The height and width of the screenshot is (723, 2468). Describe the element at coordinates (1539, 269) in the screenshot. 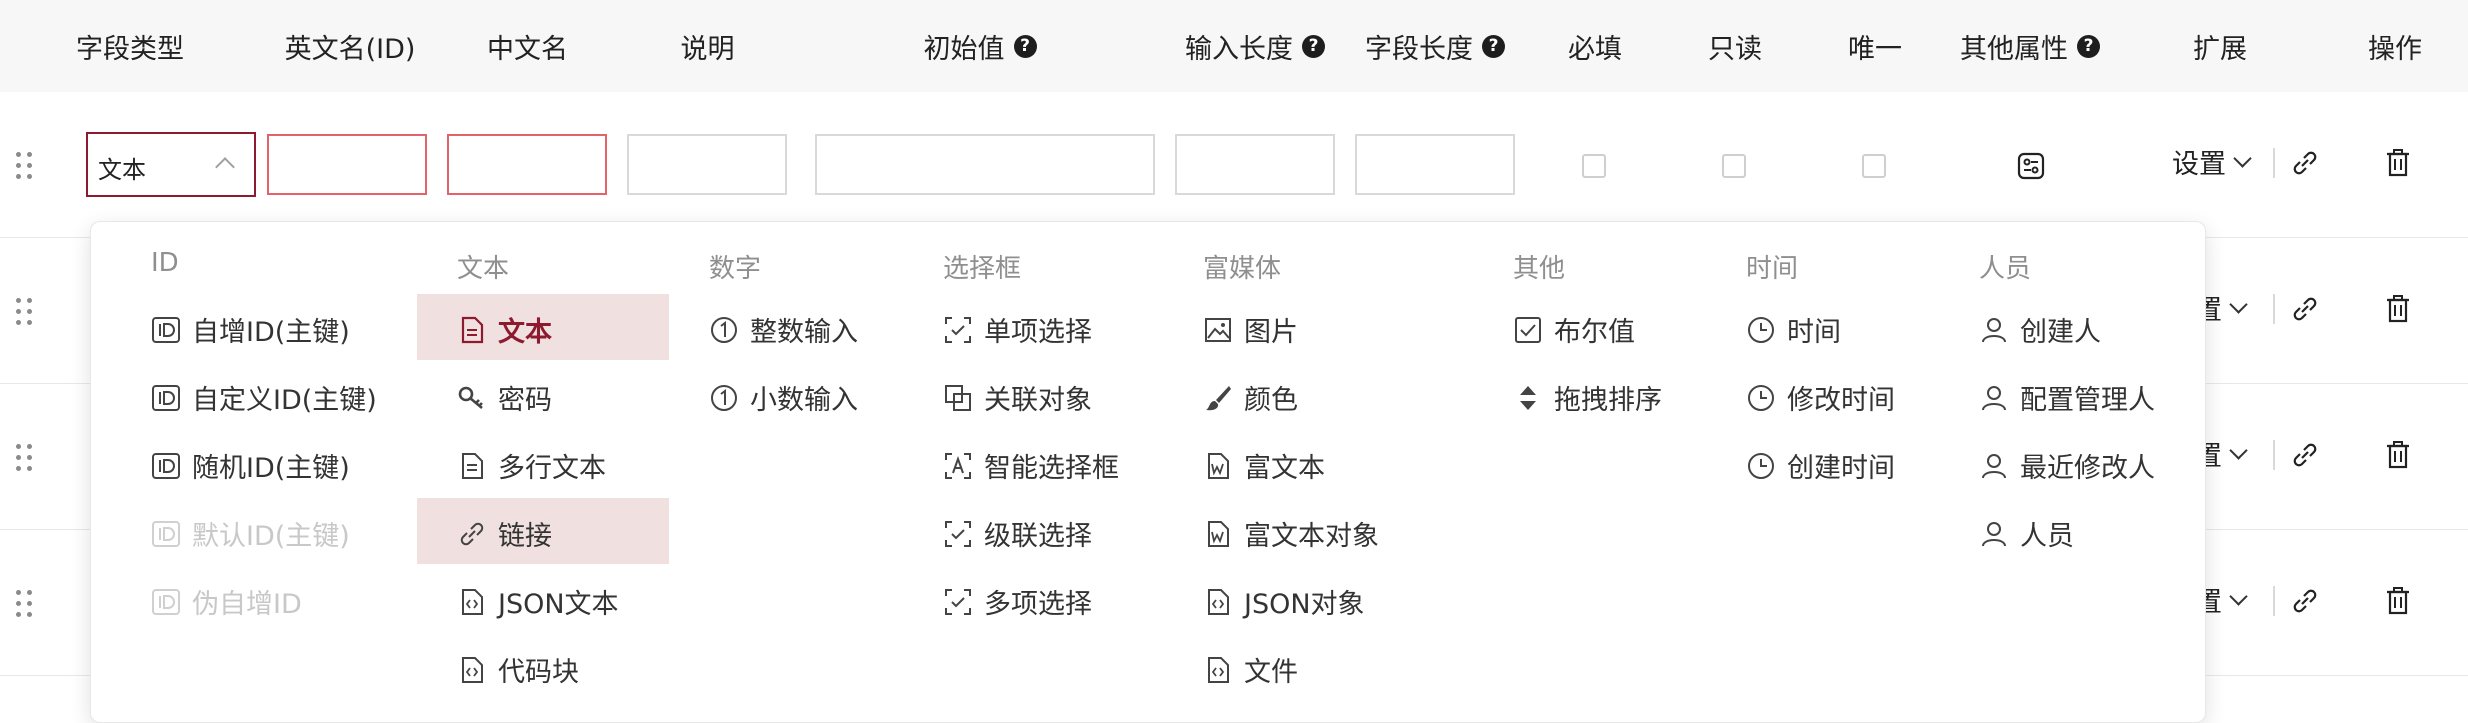

I see `group-title-other: 其他` at that location.